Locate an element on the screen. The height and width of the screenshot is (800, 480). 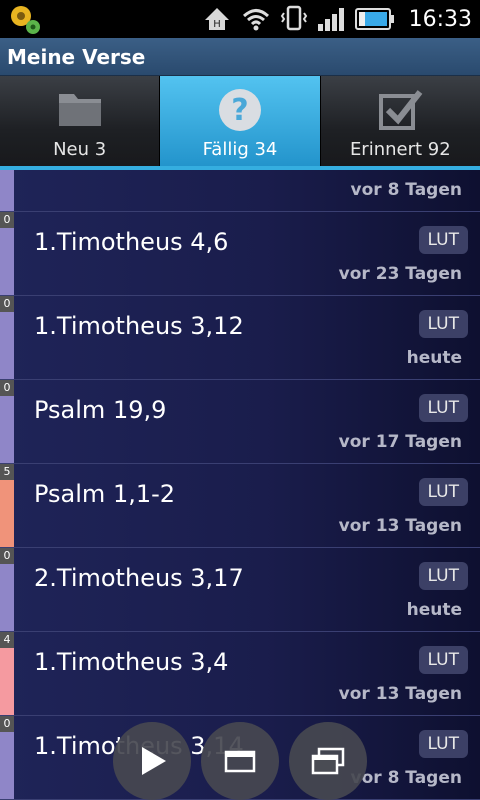
list-item: 0 2.Timotheus 3,17 LUT heute is located at coordinates (240, 590).